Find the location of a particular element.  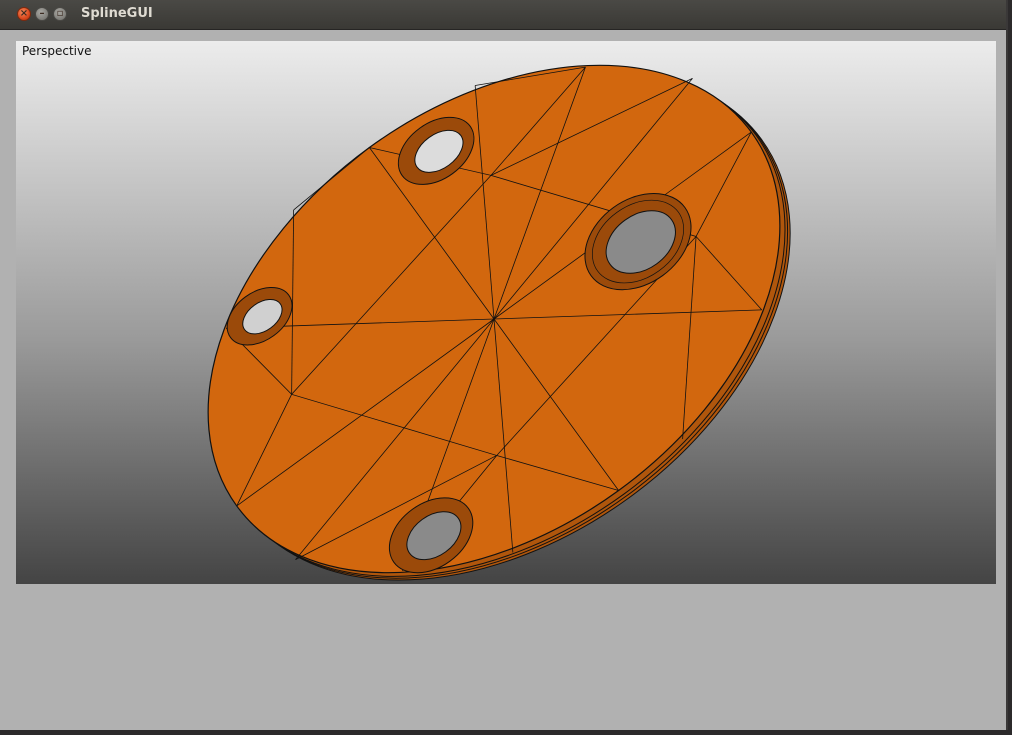

maximize-icon: ▫ is located at coordinates (60, 13).